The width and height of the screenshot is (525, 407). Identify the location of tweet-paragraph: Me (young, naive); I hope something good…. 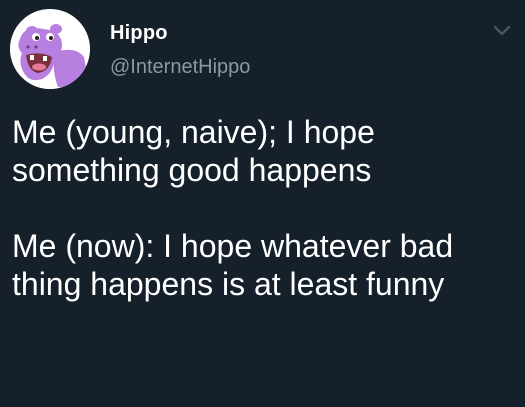
(193, 151).